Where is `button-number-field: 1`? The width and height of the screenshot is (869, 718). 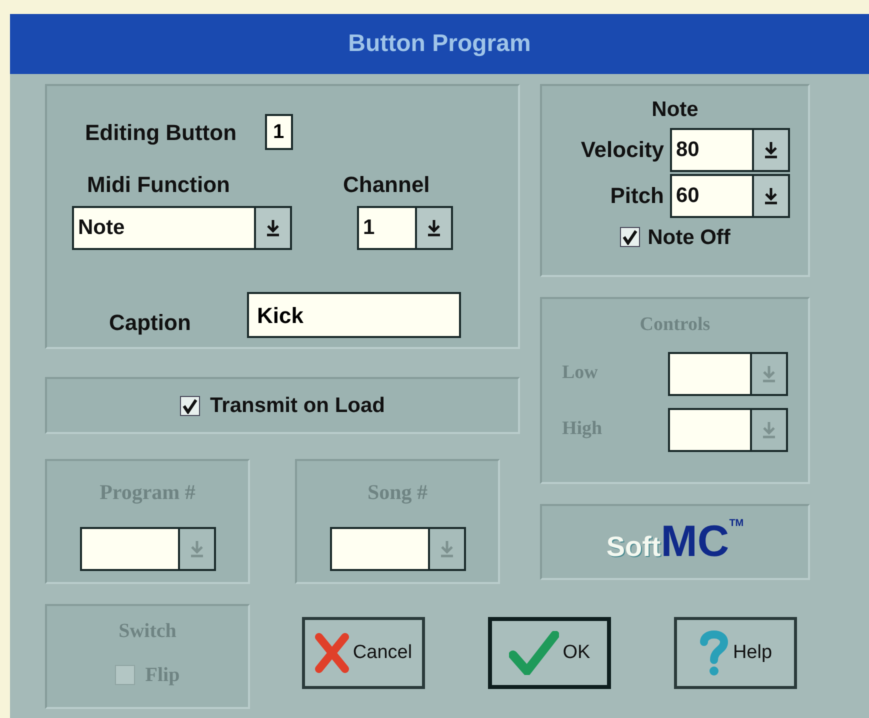
button-number-field: 1 is located at coordinates (278, 132).